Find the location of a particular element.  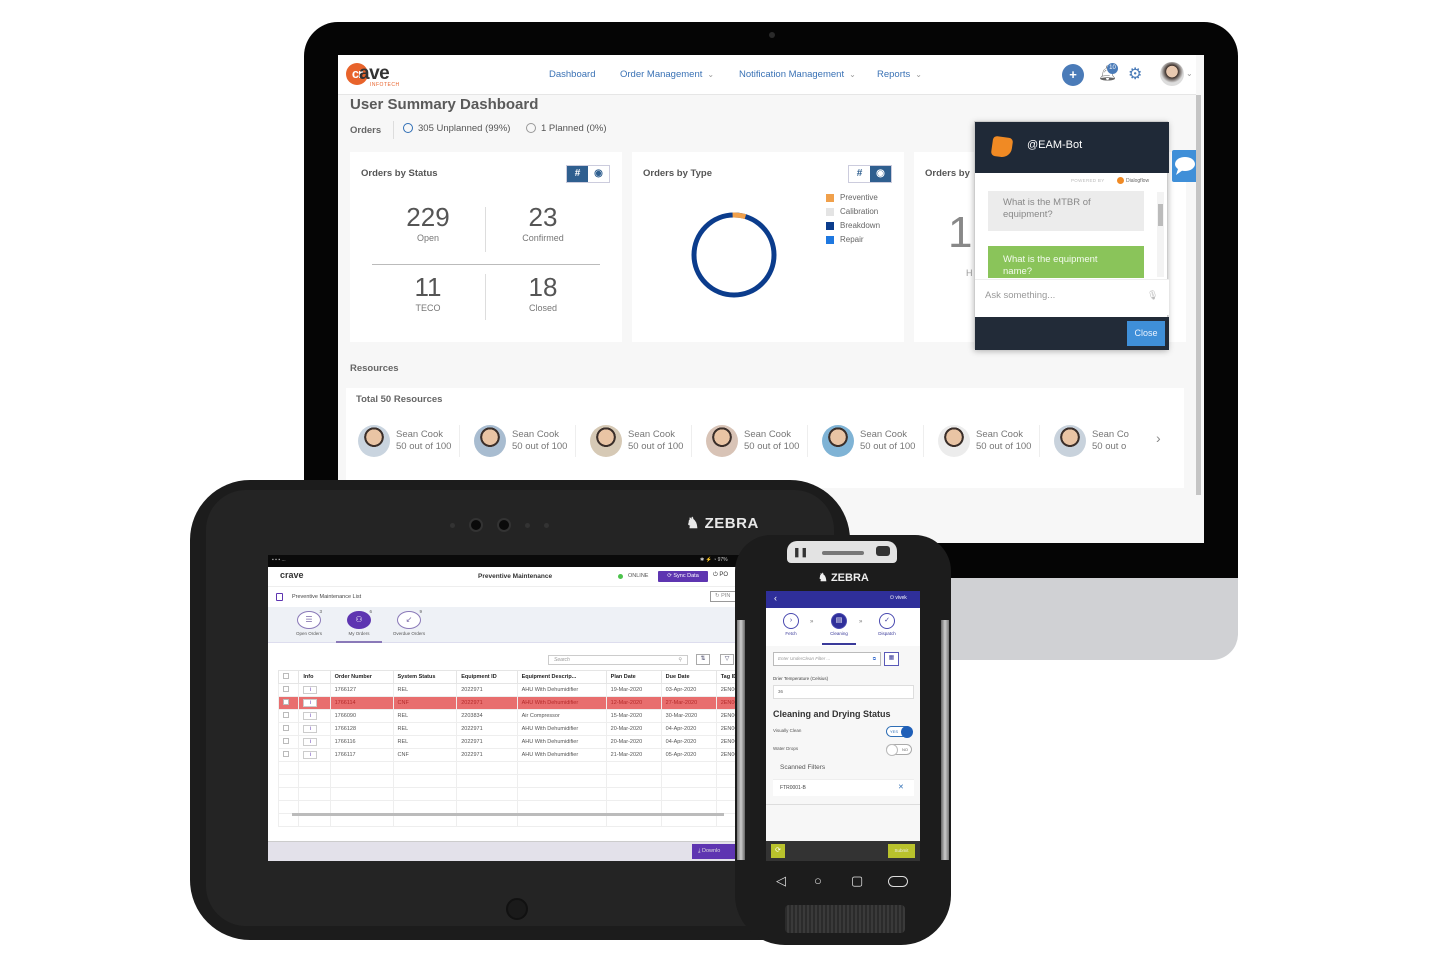

donut-breakdown-segment is located at coordinates (734, 255).